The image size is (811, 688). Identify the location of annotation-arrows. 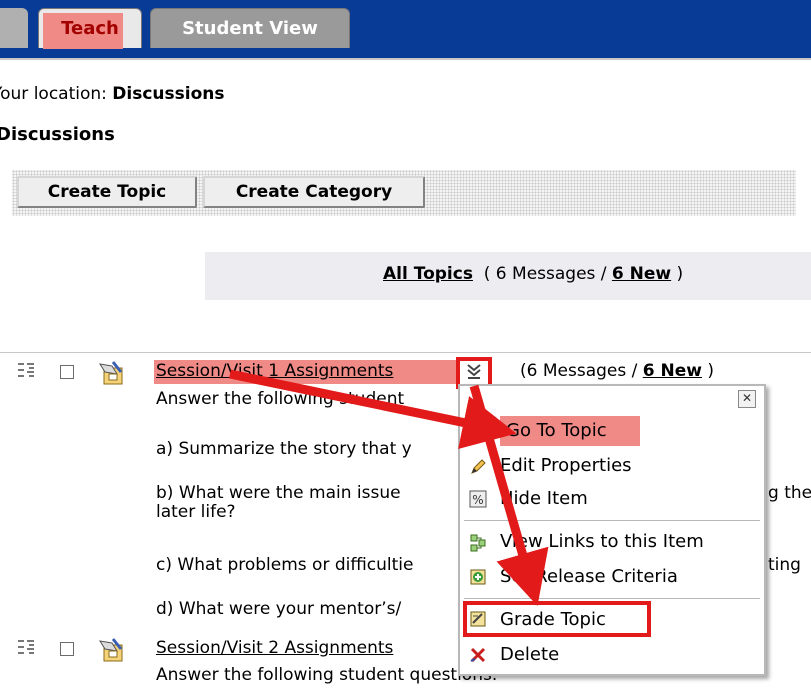
(389, 487).